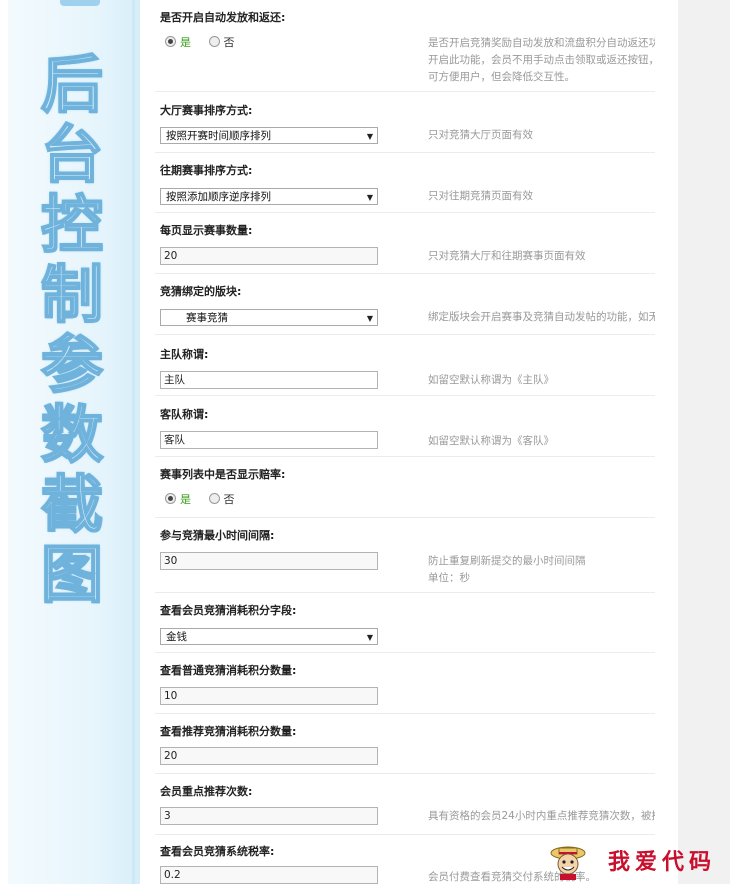  I want to click on home-name-input: 主队, so click(269, 380).